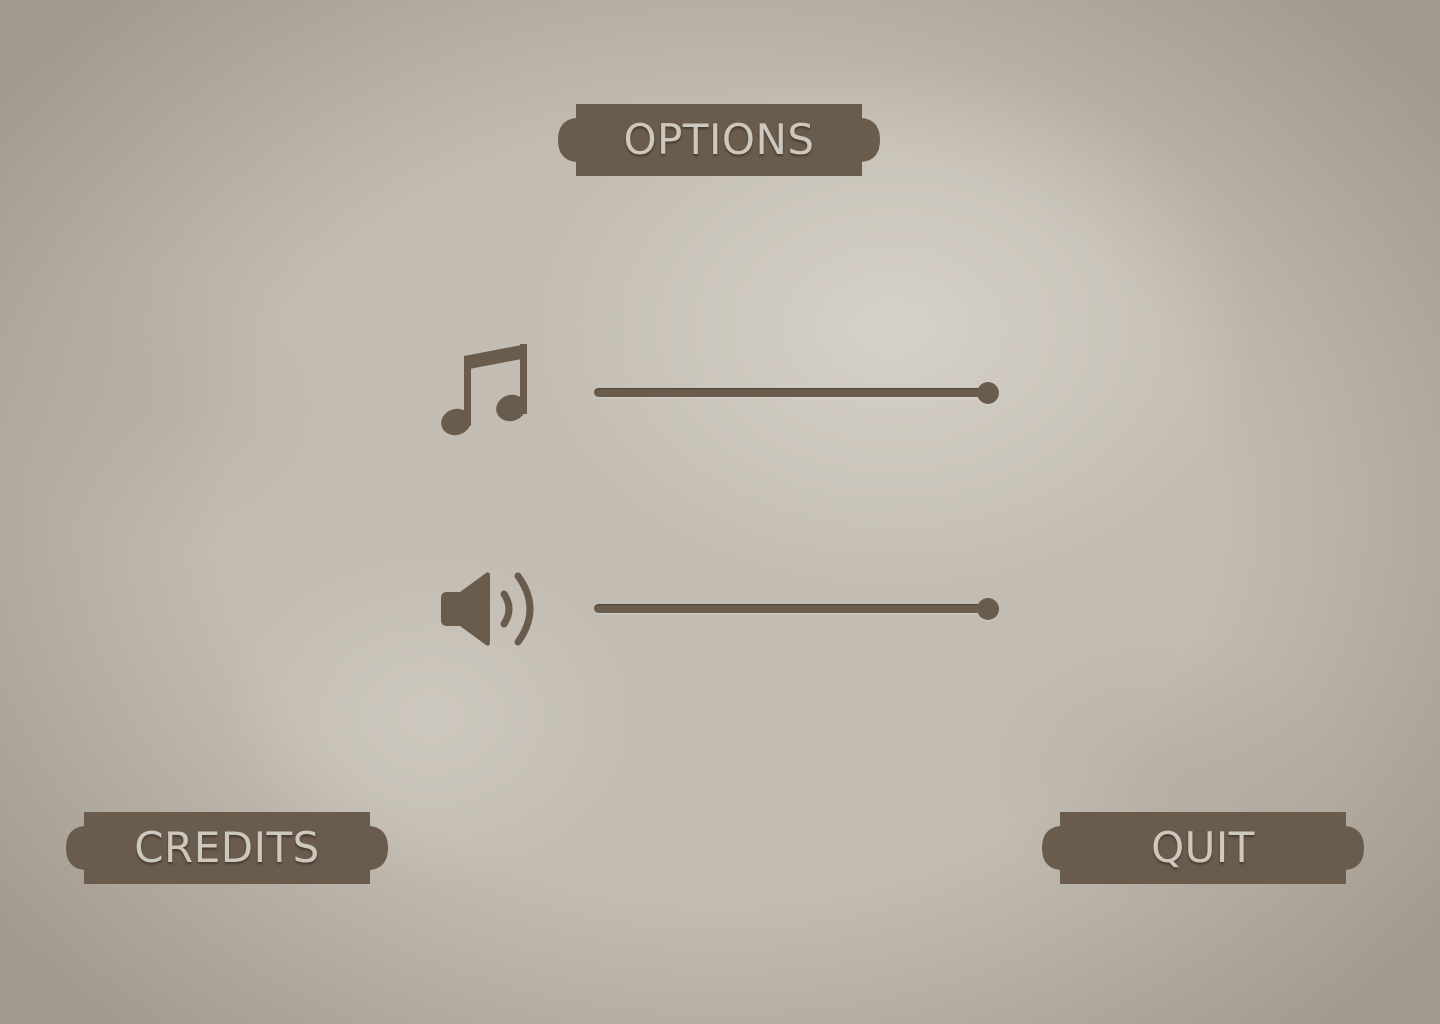 Image resolution: width=1440 pixels, height=1024 pixels. What do you see at coordinates (988, 393) in the screenshot?
I see `music-slider-knob` at bounding box center [988, 393].